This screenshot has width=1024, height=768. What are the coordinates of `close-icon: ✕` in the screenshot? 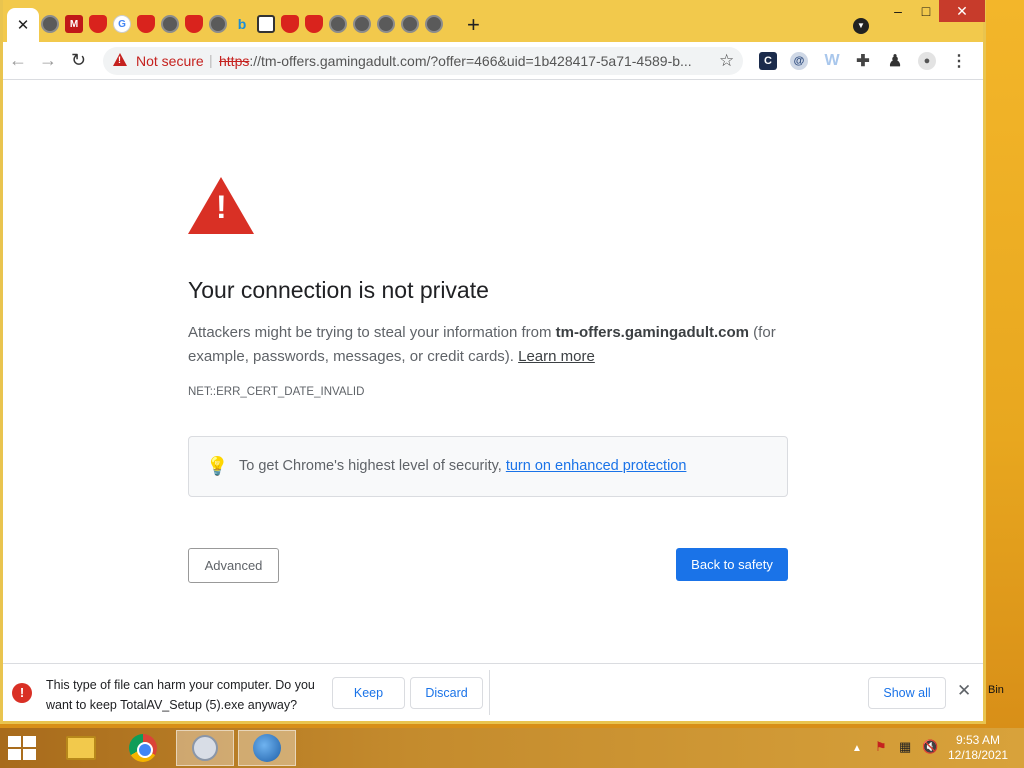 It's located at (23, 25).